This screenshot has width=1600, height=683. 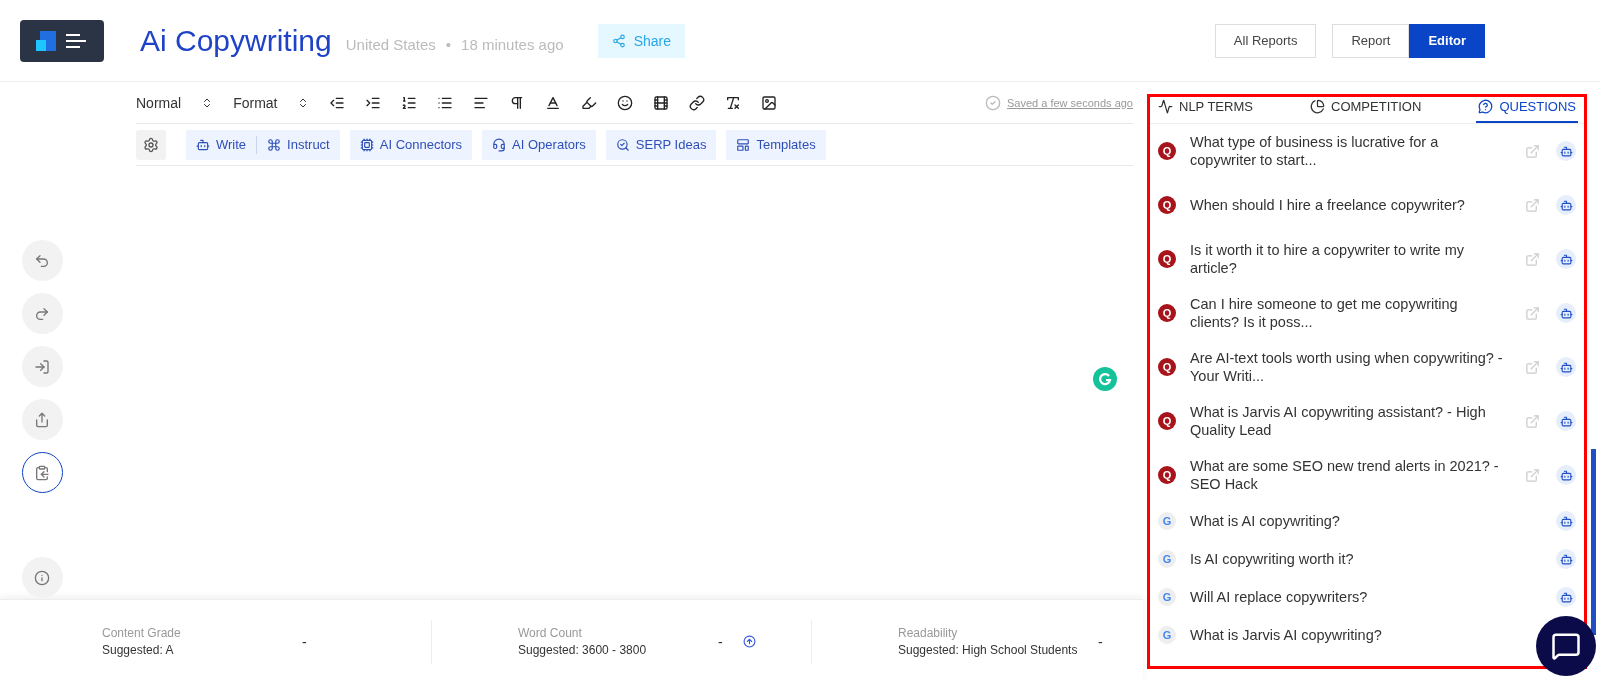 What do you see at coordinates (1070, 102) in the screenshot?
I see `save-status: Saved a few seconds ago` at bounding box center [1070, 102].